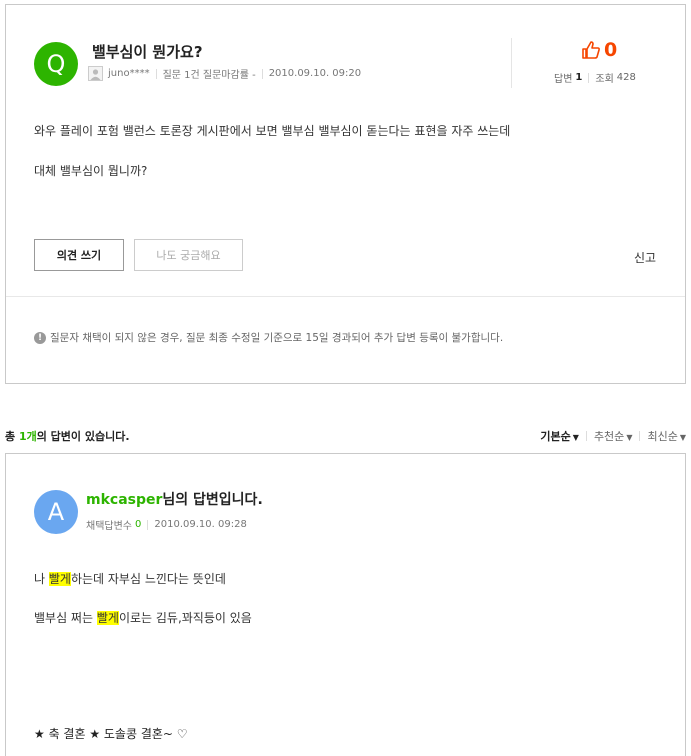 This screenshot has width=691, height=756. I want to click on like-button: 0, so click(599, 50).